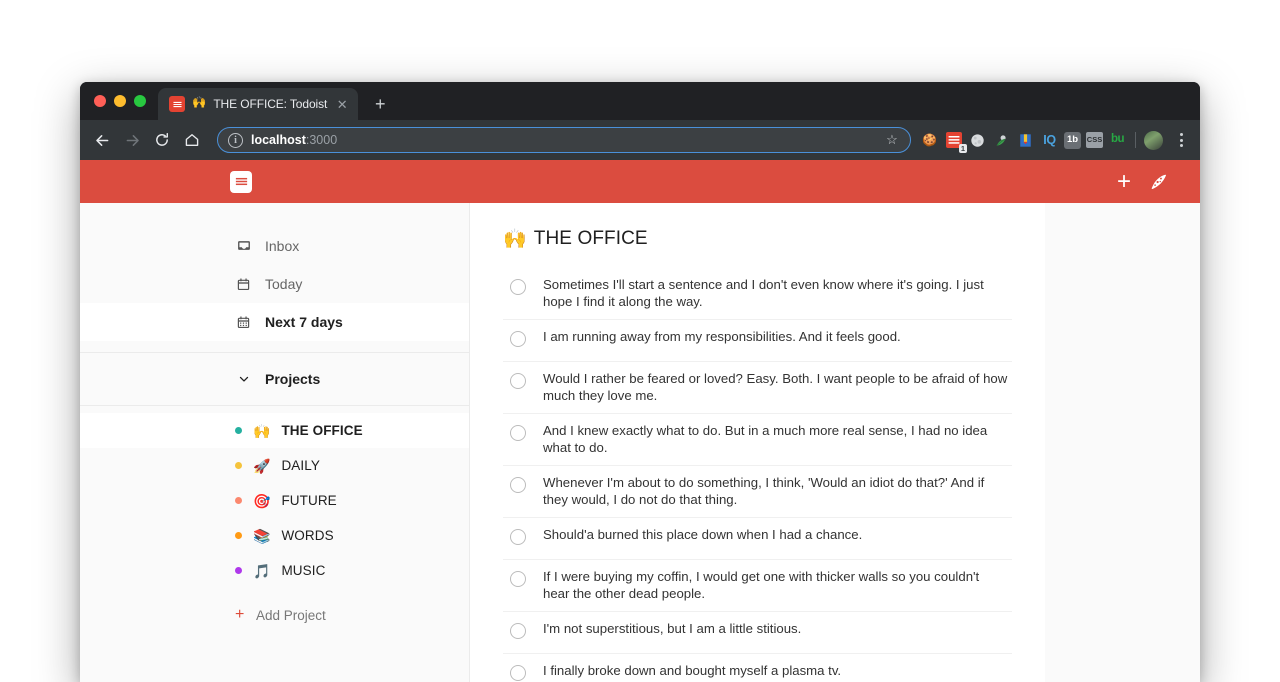 This screenshot has height=682, width=1280. Describe the element at coordinates (284, 284) in the screenshot. I see `sidebar-item-label: Today` at that location.